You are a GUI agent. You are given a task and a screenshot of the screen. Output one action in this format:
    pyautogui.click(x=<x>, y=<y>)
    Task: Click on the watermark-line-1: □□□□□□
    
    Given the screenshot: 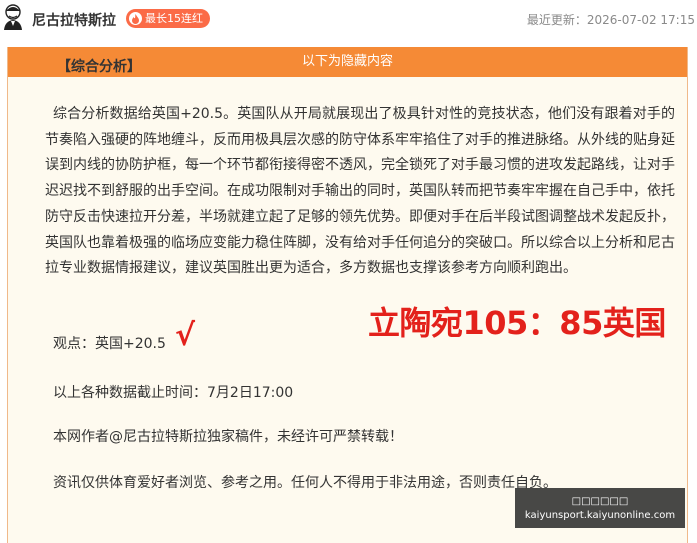 What is the action you would take?
    pyautogui.click(x=600, y=501)
    